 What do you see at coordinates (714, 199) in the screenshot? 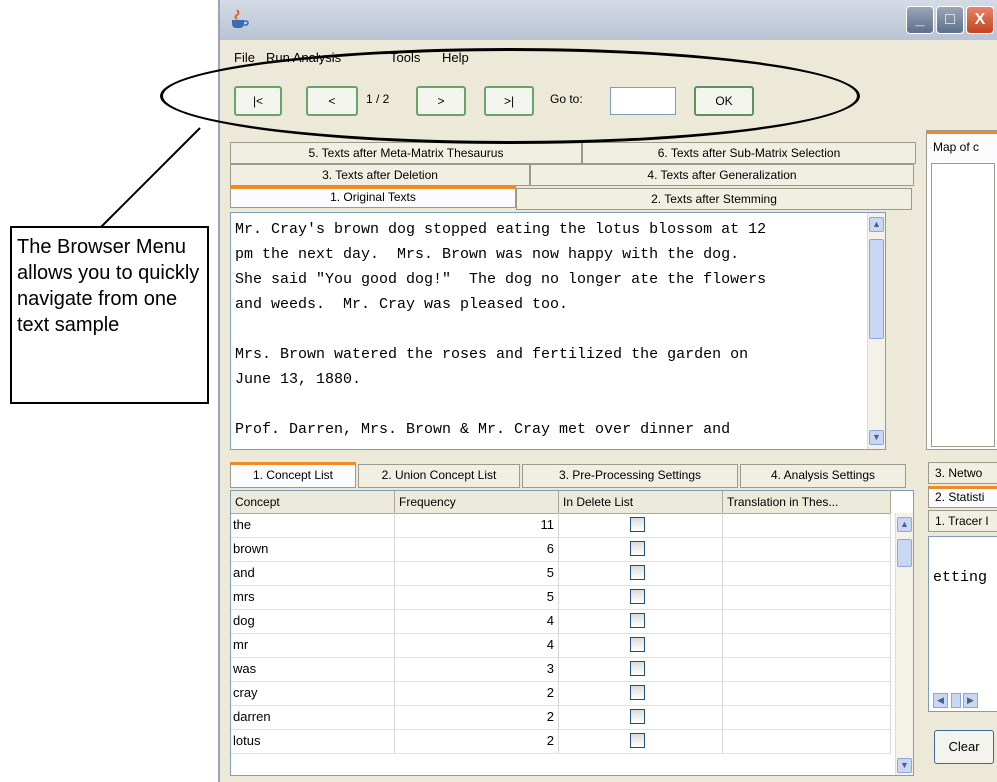
I see `tab-texts-after-stemming: 2. Texts after Stemming` at bounding box center [714, 199].